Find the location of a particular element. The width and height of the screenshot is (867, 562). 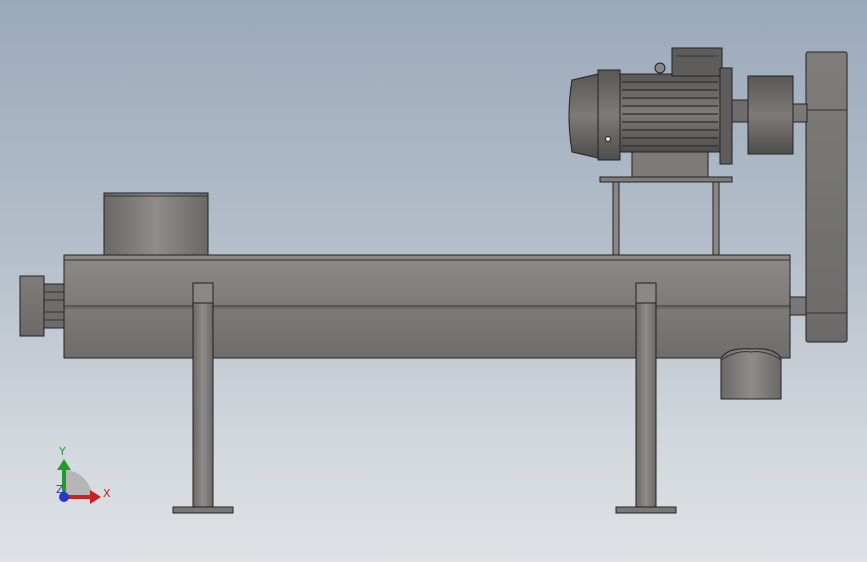

z-axis-label: Z is located at coordinates (60, 489).